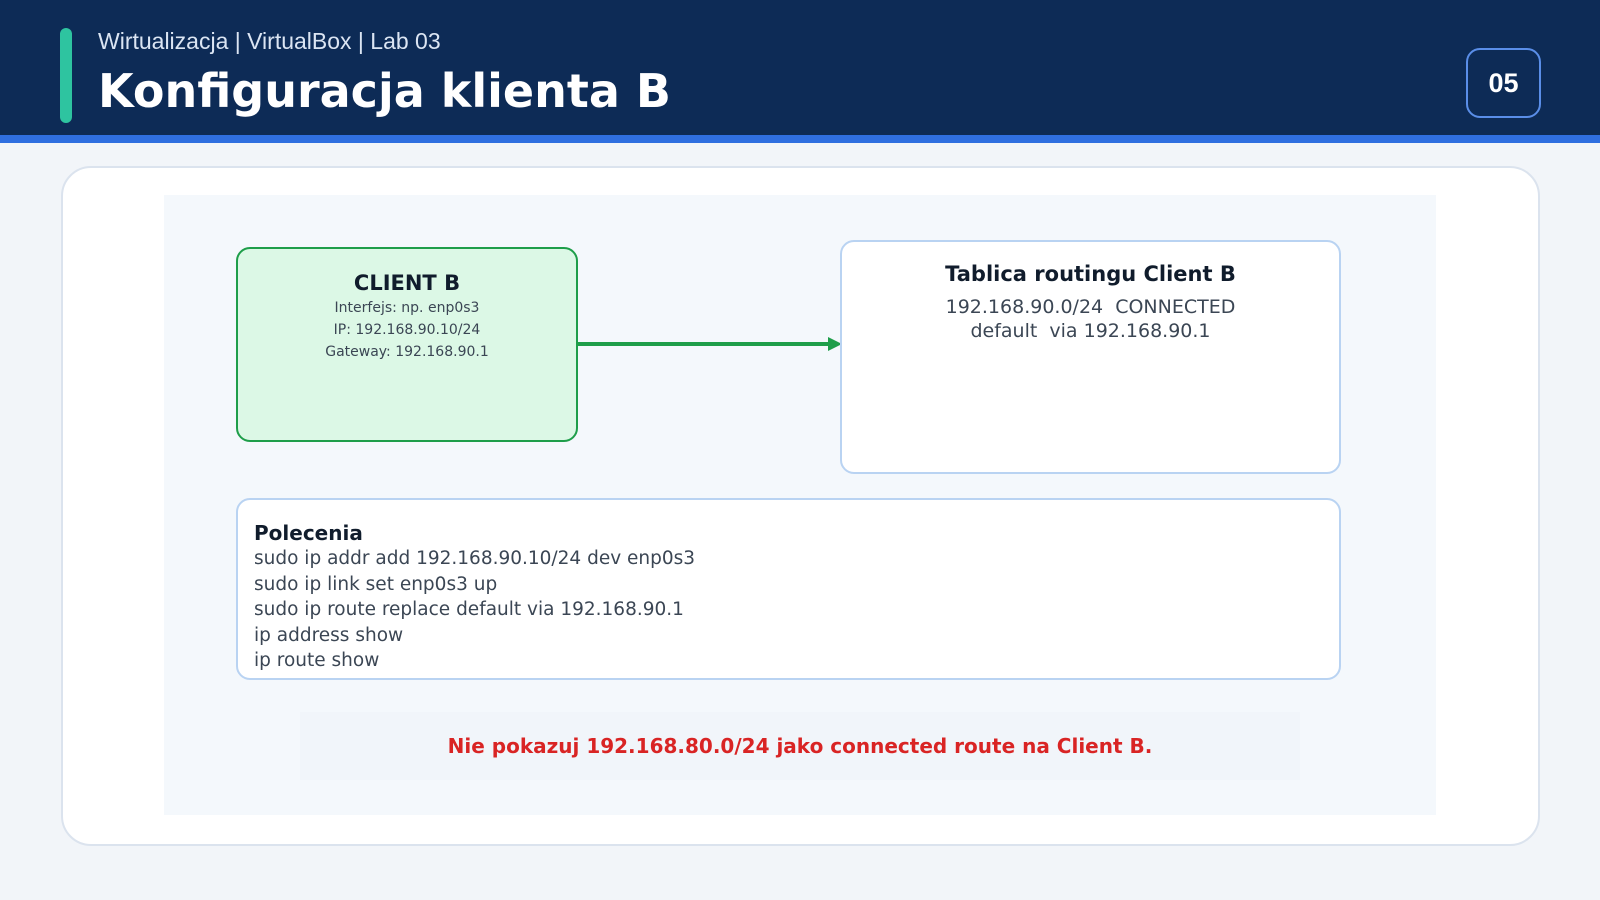 Image resolution: width=1600 pixels, height=900 pixels. Describe the element at coordinates (1503, 83) in the screenshot. I see `page-number-badge: 05` at that location.